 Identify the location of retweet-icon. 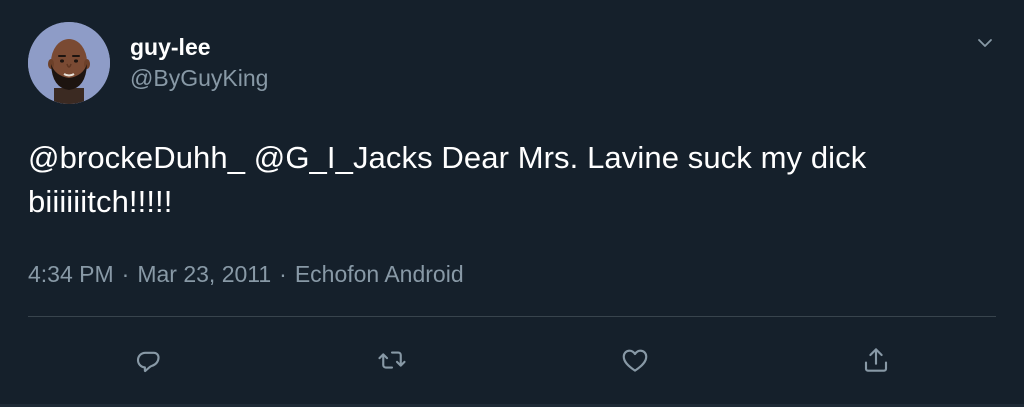
(392, 360).